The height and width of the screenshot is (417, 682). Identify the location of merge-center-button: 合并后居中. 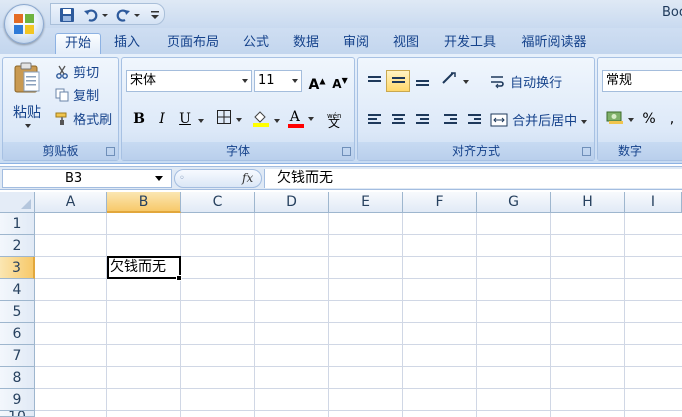
(539, 120).